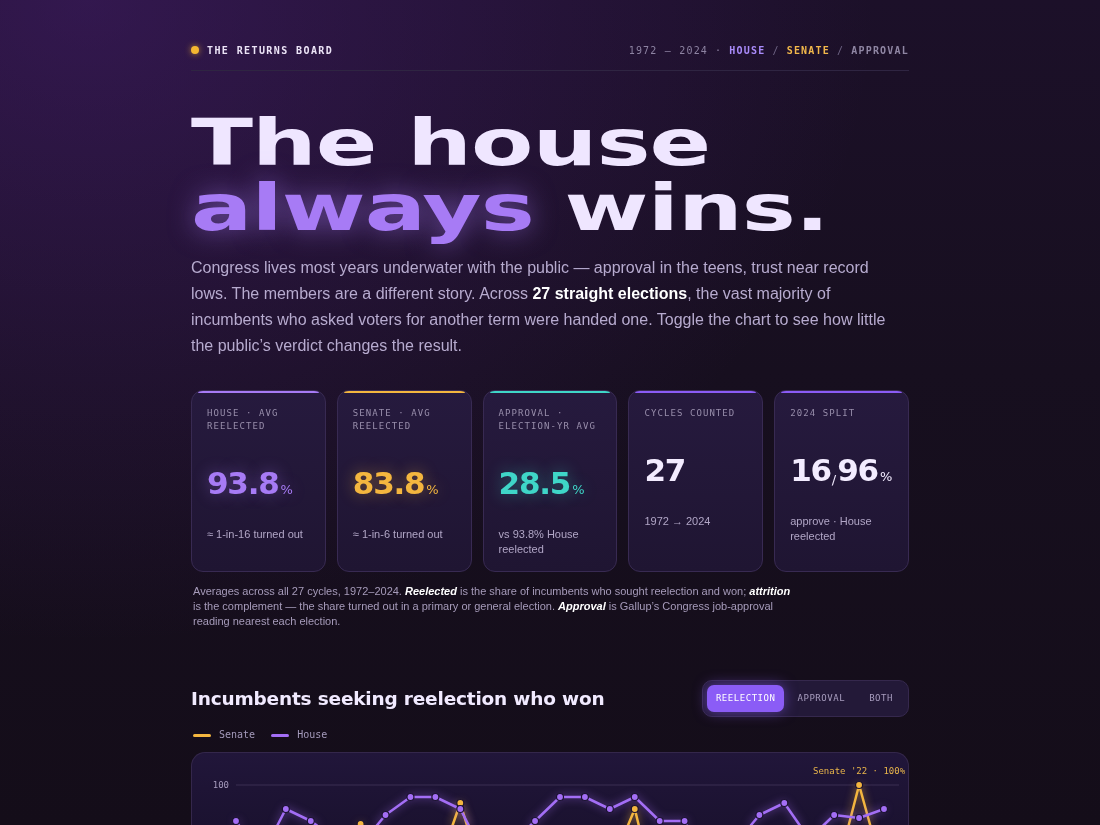 The width and height of the screenshot is (1100, 825). What do you see at coordinates (539, 542) in the screenshot?
I see `stat-note: vs 93.8% House reelected` at bounding box center [539, 542].